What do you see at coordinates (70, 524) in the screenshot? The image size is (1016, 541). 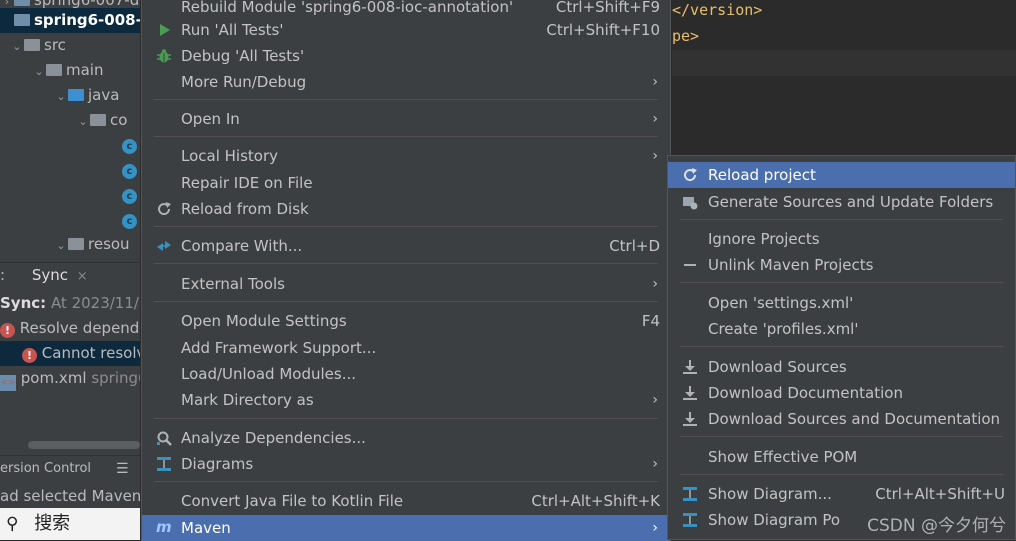 I see `taskbar-search: ⚲ 搜索` at bounding box center [70, 524].